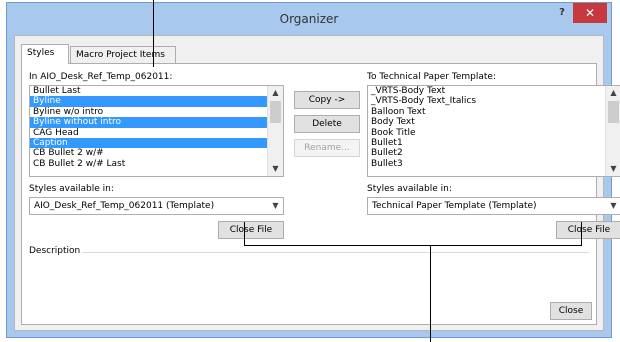  Describe the element at coordinates (153, 33) in the screenshot. I see `callout-line-top` at that location.